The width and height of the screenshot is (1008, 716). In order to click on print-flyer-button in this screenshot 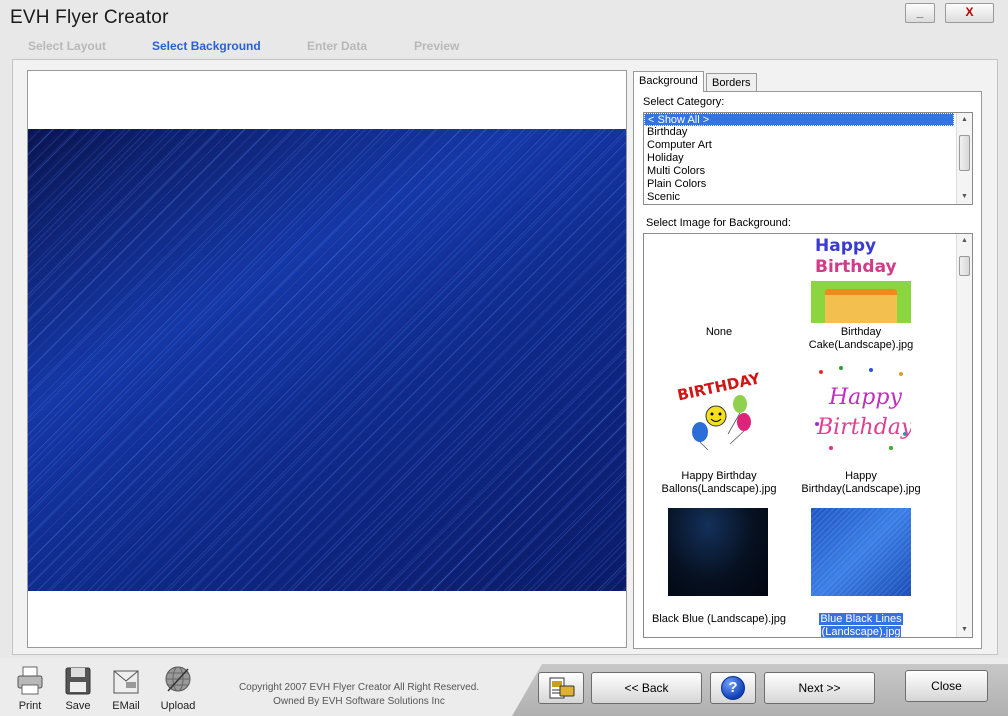, I will do `click(561, 688)`.